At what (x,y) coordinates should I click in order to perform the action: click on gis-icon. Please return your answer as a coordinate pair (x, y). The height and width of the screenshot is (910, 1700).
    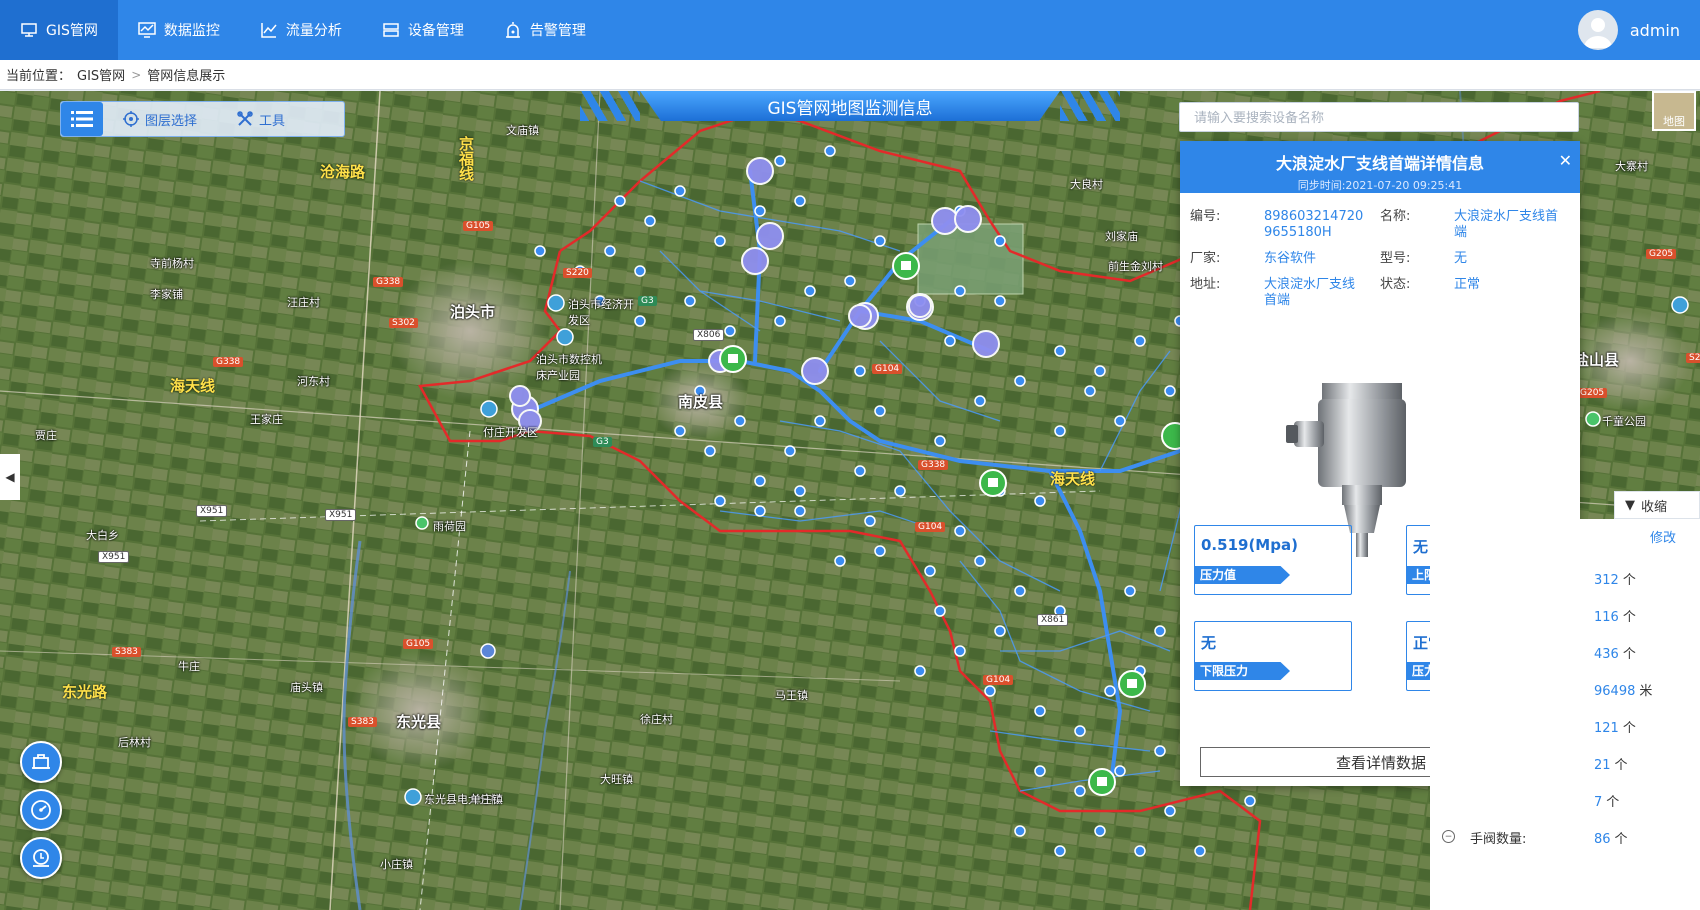
    Looking at the image, I should click on (29, 30).